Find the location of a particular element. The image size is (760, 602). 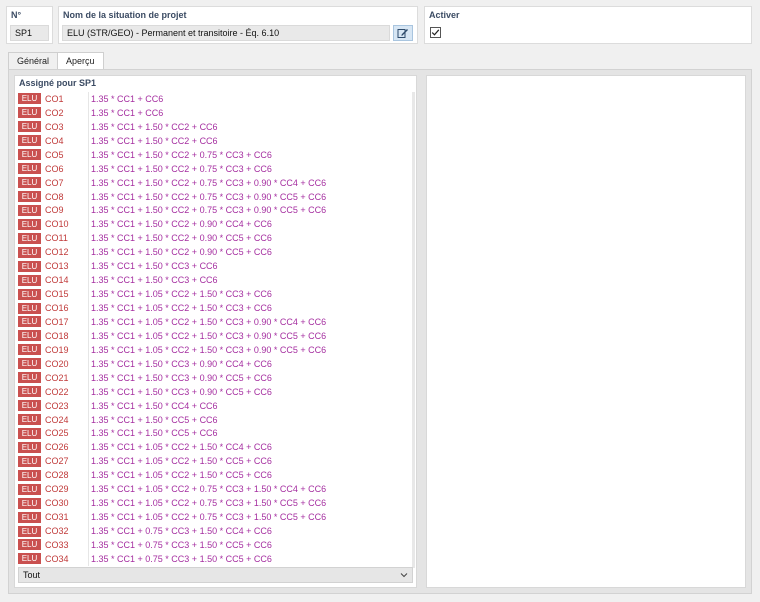

list-item: ELU CO23 1.35 * CC1 + 1.50 * CC4 + CC6 is located at coordinates (215, 405).